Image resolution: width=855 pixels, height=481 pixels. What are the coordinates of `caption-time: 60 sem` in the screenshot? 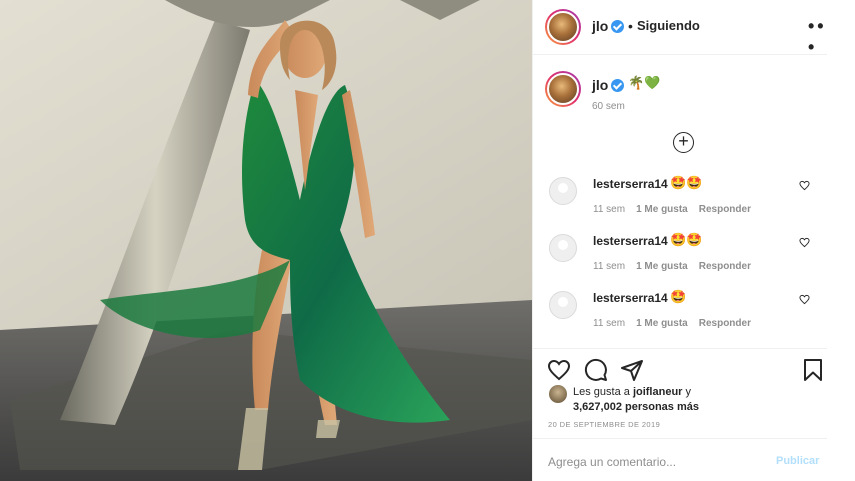 It's located at (608, 106).